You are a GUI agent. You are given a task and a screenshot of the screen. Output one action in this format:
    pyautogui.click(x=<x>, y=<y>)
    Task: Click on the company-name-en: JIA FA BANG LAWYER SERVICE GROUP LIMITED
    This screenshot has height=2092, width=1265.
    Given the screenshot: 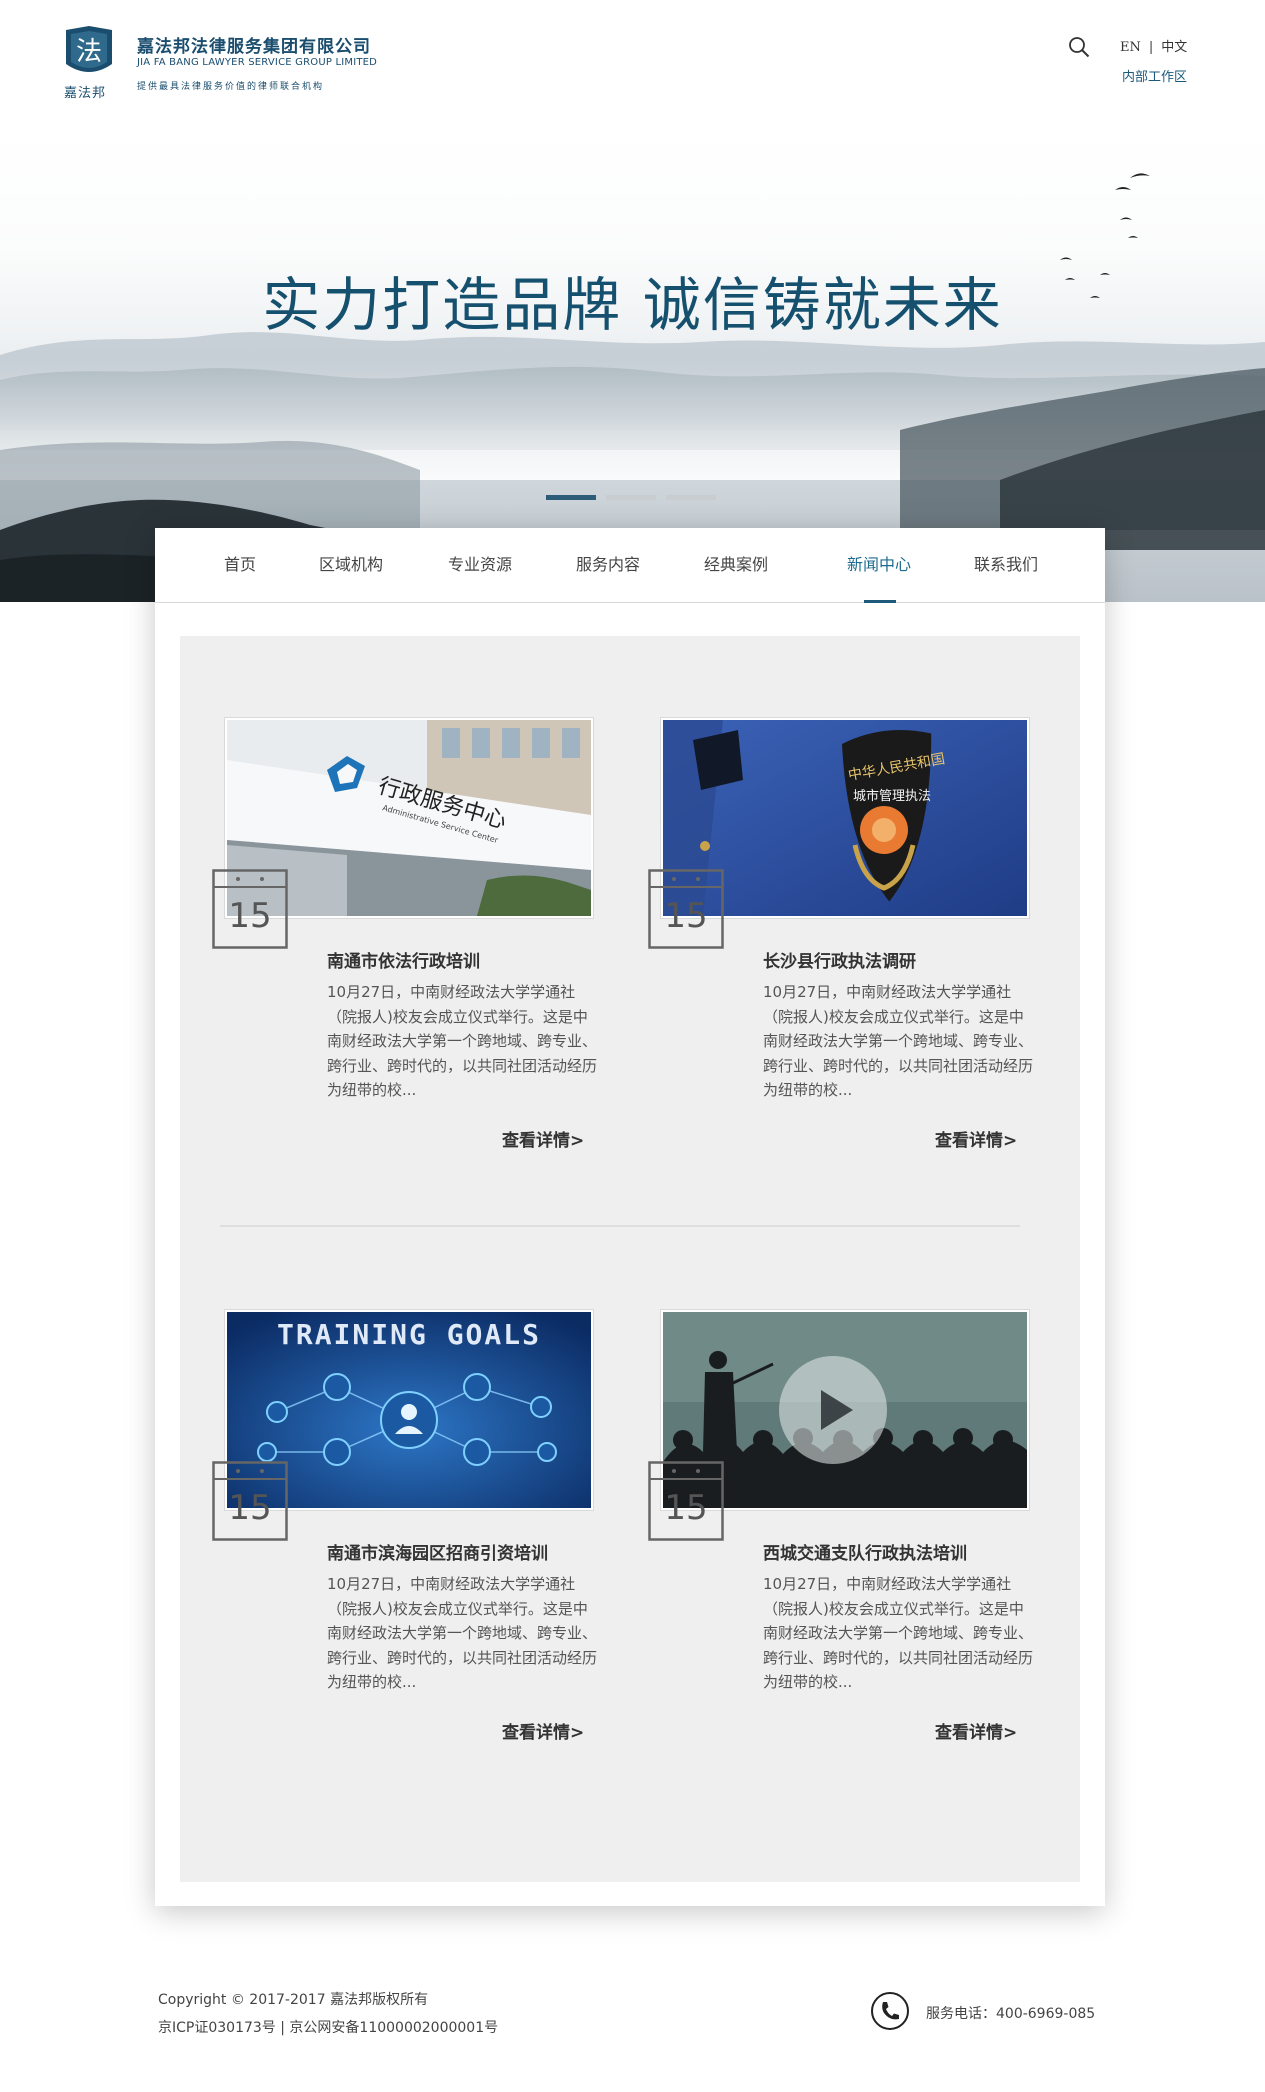 What is the action you would take?
    pyautogui.click(x=257, y=62)
    